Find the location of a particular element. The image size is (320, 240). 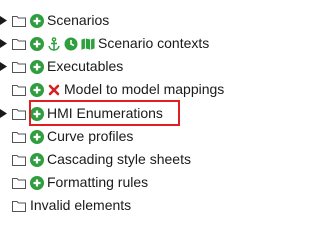

tree-item-curve-profiles: Curve profiles is located at coordinates (66, 136).